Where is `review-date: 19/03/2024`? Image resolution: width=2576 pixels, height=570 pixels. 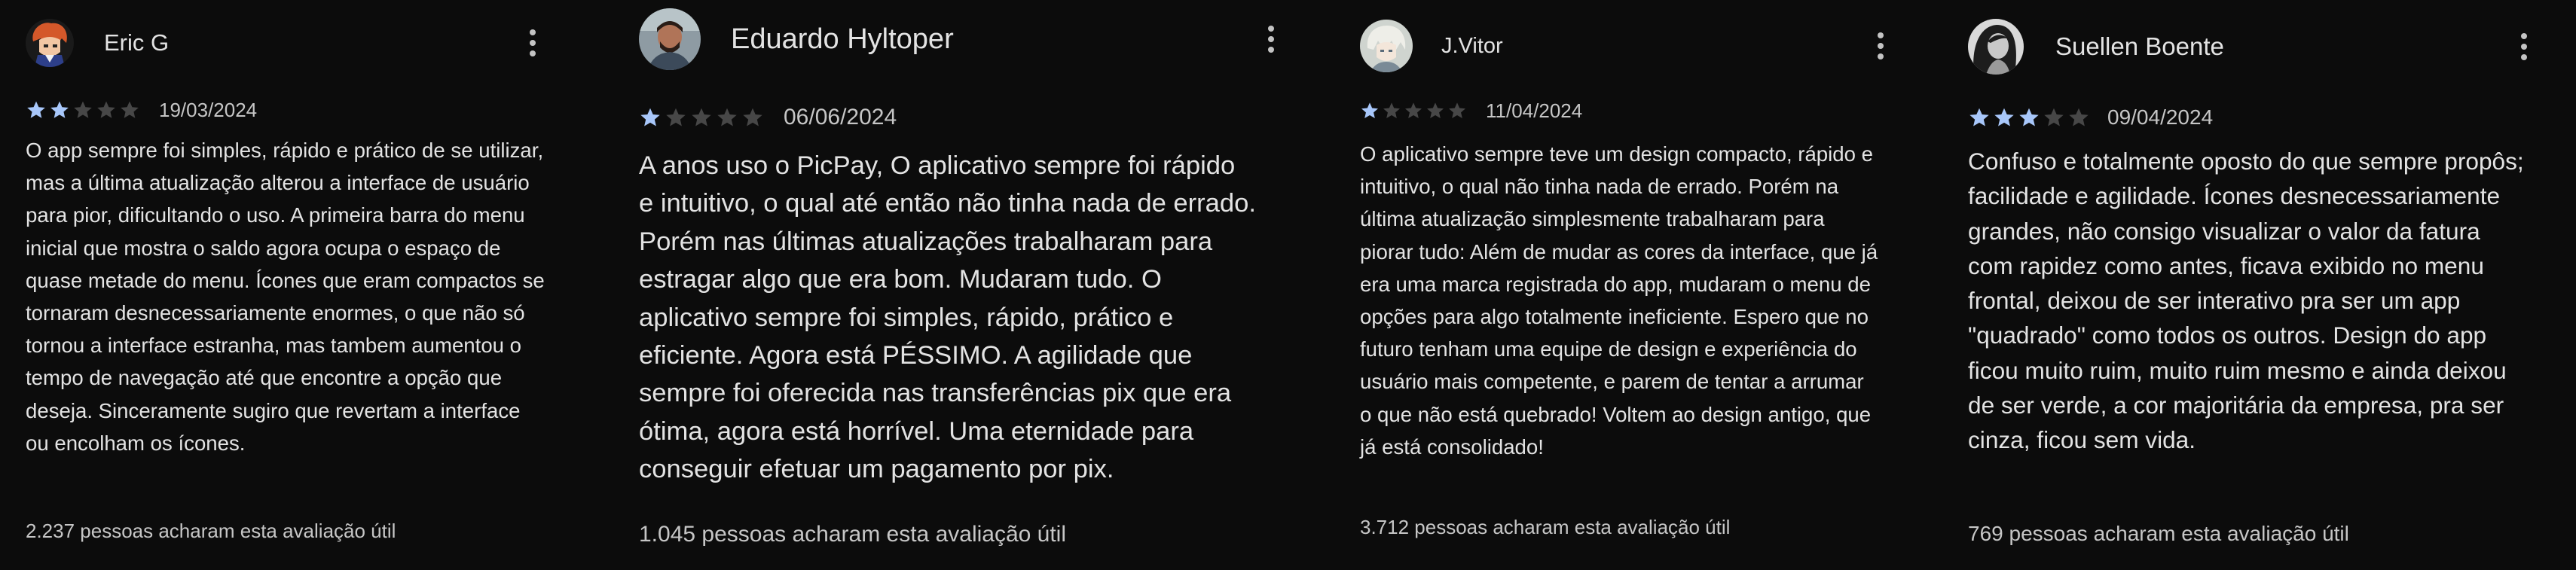
review-date: 19/03/2024 is located at coordinates (208, 109).